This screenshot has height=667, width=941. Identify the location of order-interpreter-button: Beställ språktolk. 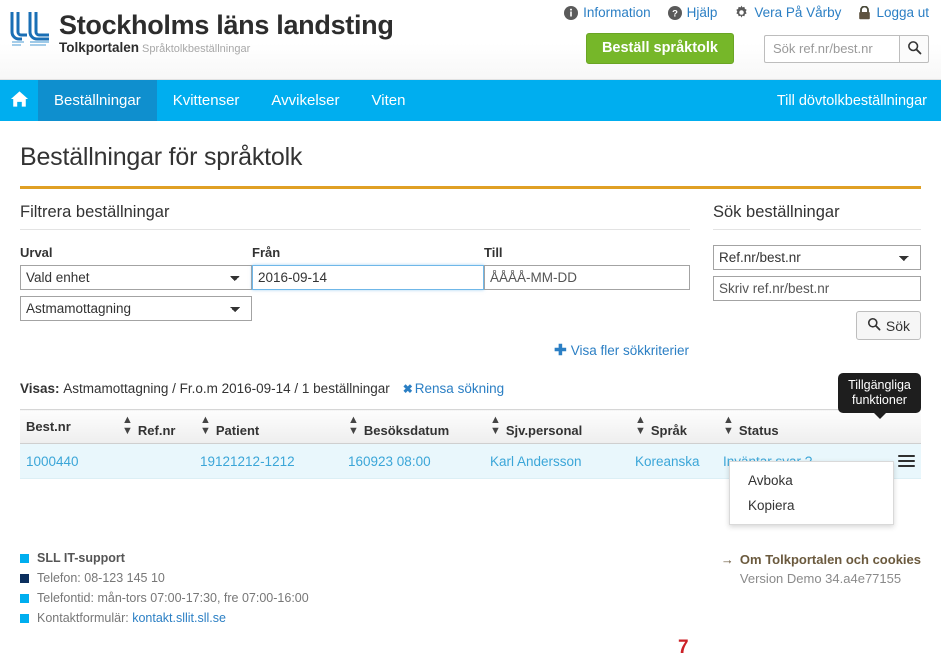
(659, 48).